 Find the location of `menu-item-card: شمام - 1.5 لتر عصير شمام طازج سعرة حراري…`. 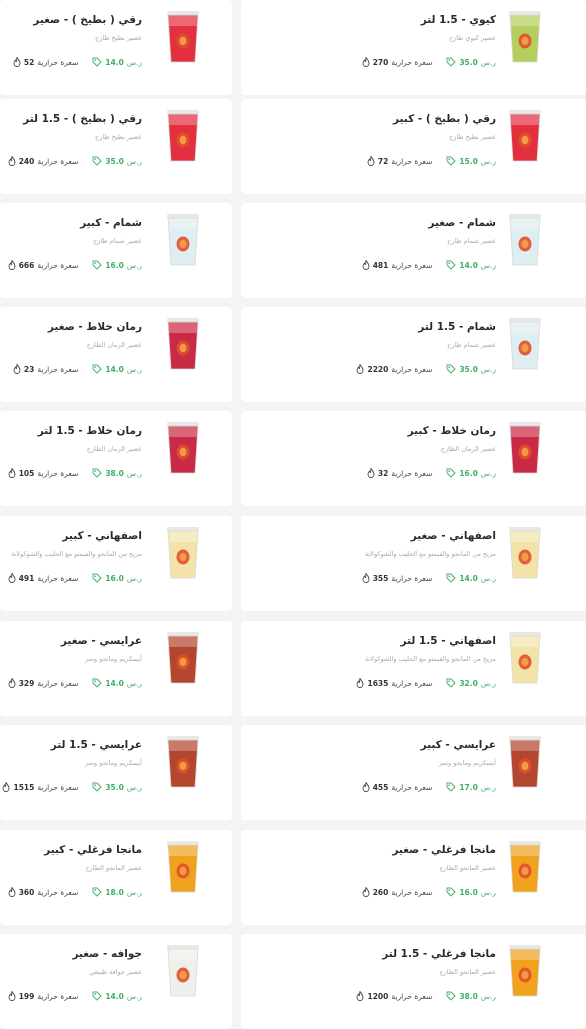

menu-item-card: شمام - 1.5 لتر عصير شمام طازج سعرة حراري… is located at coordinates (413, 354).